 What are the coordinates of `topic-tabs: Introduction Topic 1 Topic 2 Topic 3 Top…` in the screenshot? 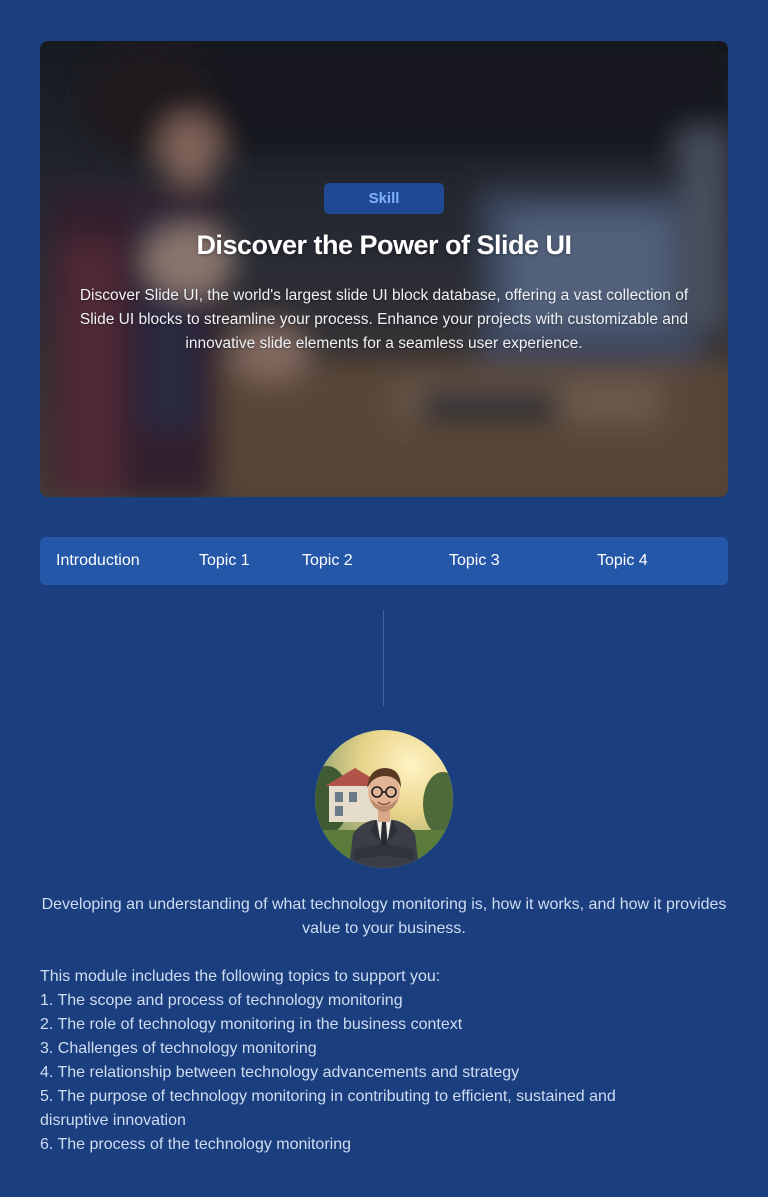 It's located at (384, 561).